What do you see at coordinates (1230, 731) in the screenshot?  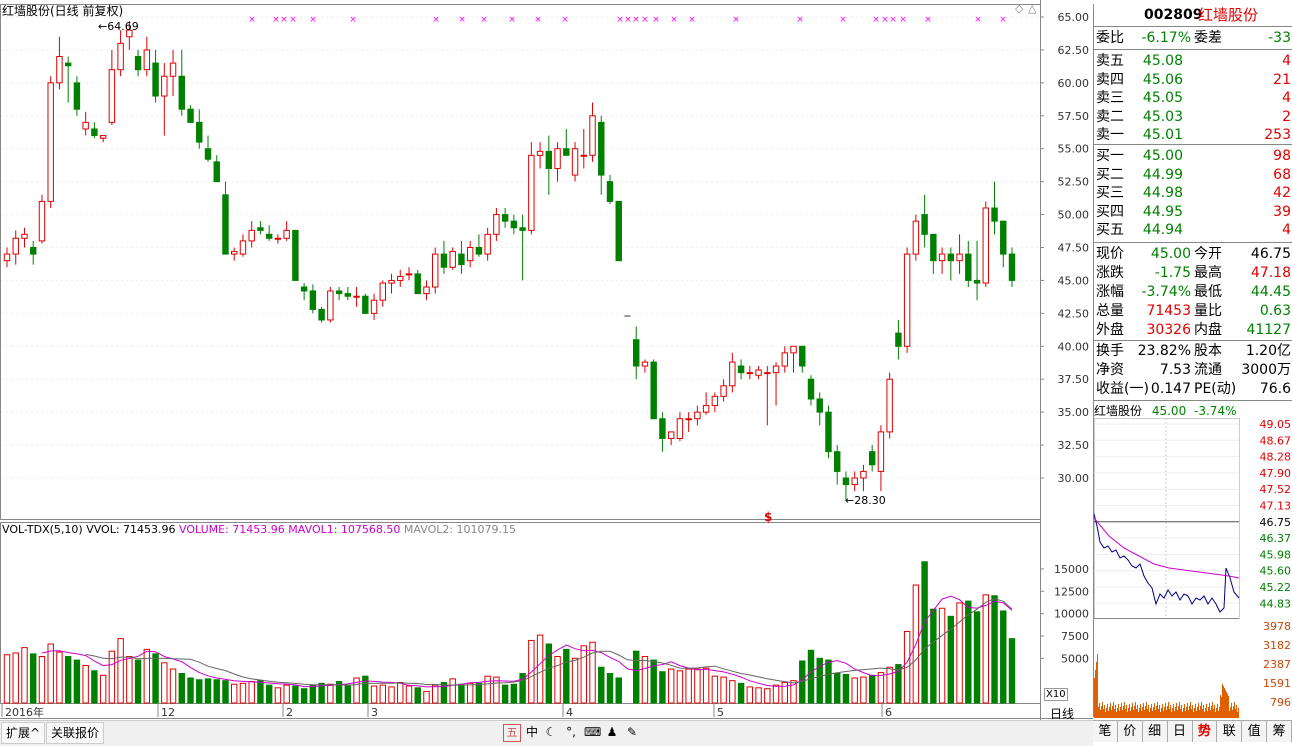 I see `quote-tab: 联` at bounding box center [1230, 731].